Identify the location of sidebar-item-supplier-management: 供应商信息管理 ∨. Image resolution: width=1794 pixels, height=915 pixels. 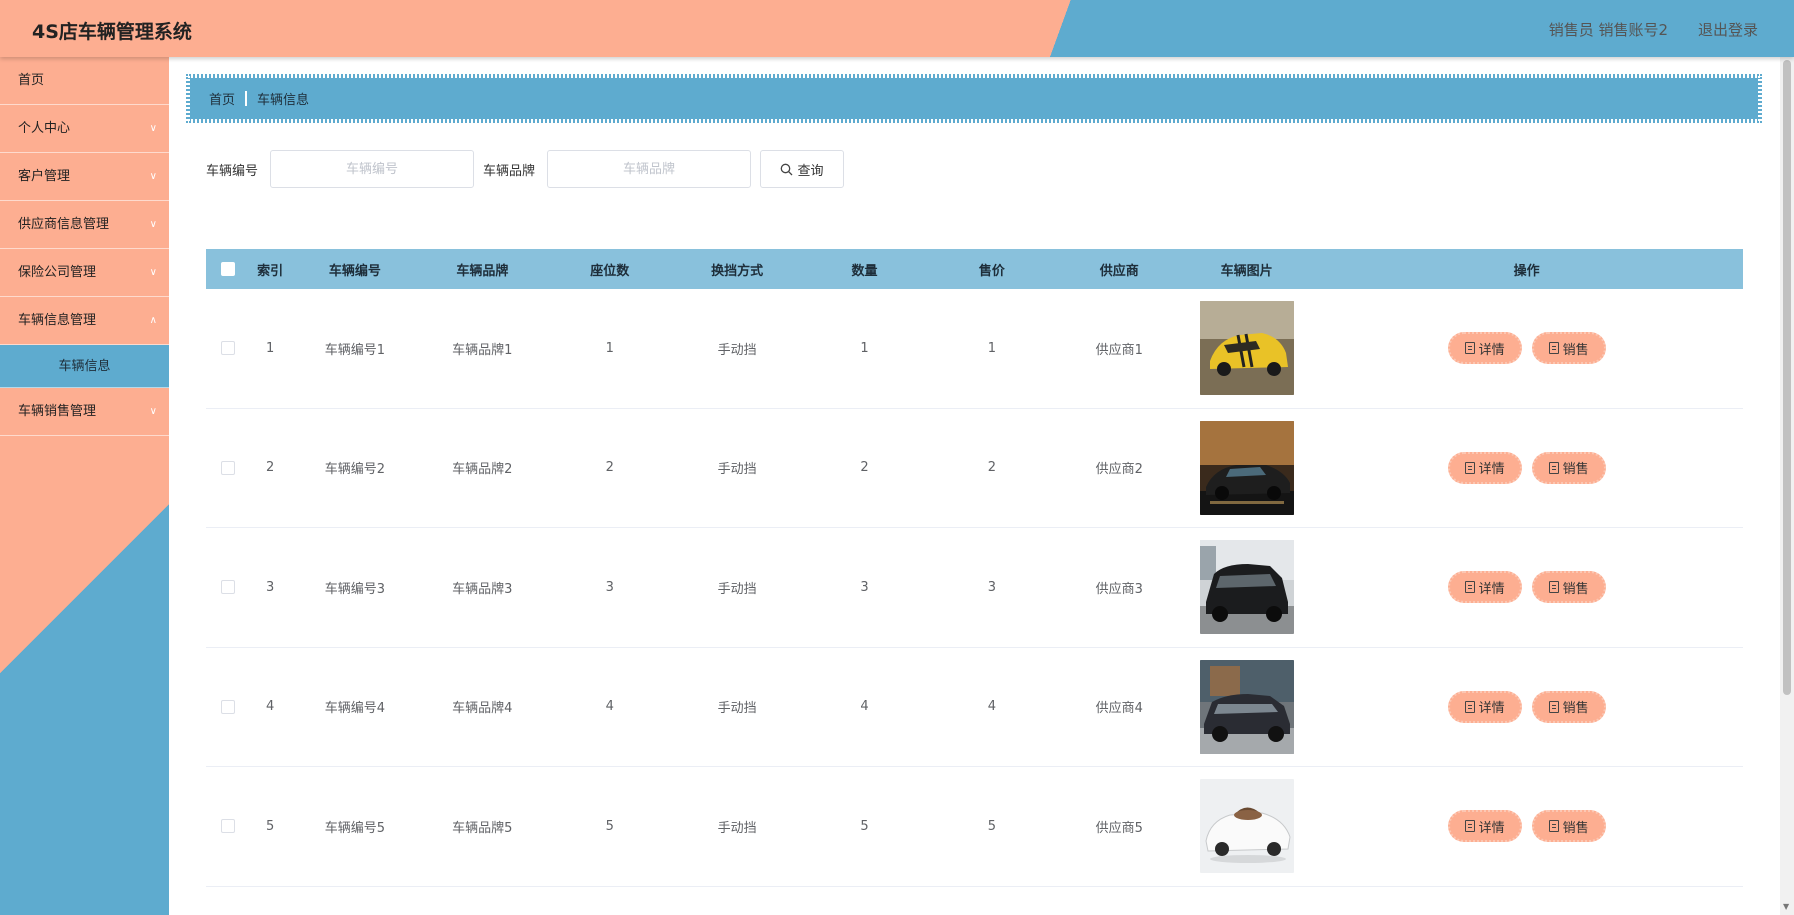
(84, 225).